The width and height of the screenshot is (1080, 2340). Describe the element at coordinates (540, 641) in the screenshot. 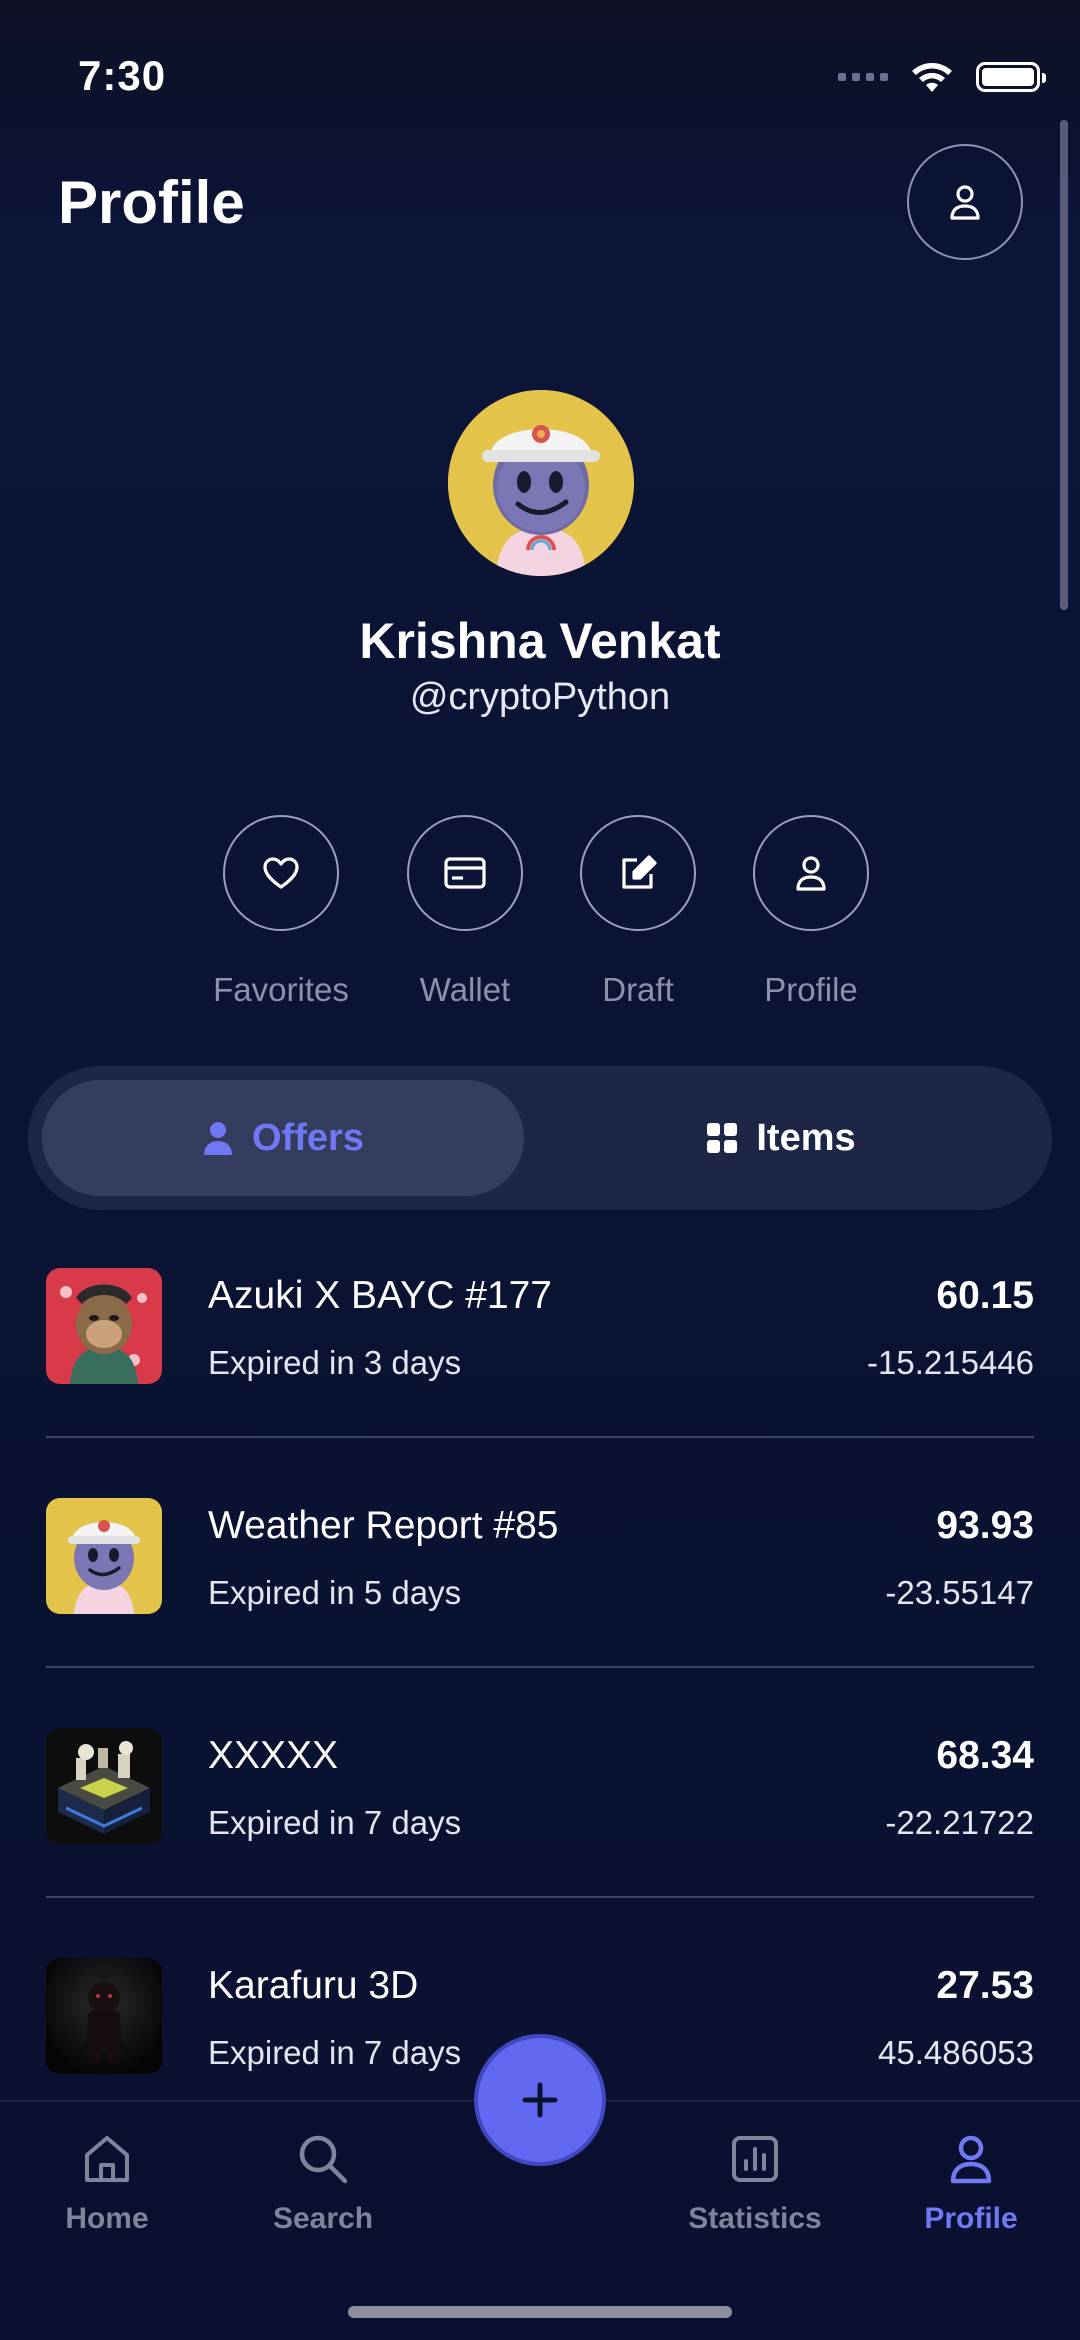

I see `user-name: Krishna Venkat` at that location.